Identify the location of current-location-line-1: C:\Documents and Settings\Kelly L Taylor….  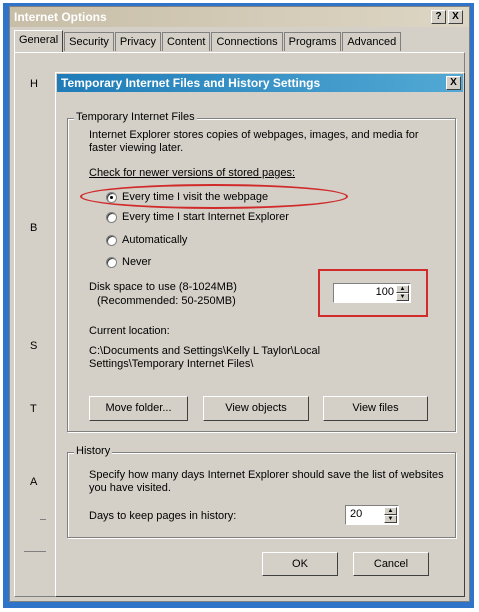
(205, 351).